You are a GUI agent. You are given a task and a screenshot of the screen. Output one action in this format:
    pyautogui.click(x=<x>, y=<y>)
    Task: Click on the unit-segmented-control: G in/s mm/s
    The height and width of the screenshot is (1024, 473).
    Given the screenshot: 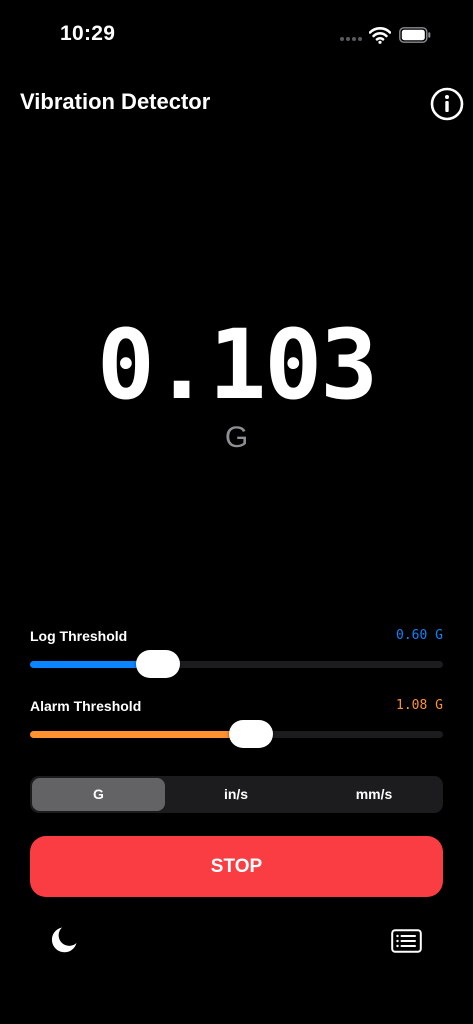 What is the action you would take?
    pyautogui.click(x=236, y=794)
    